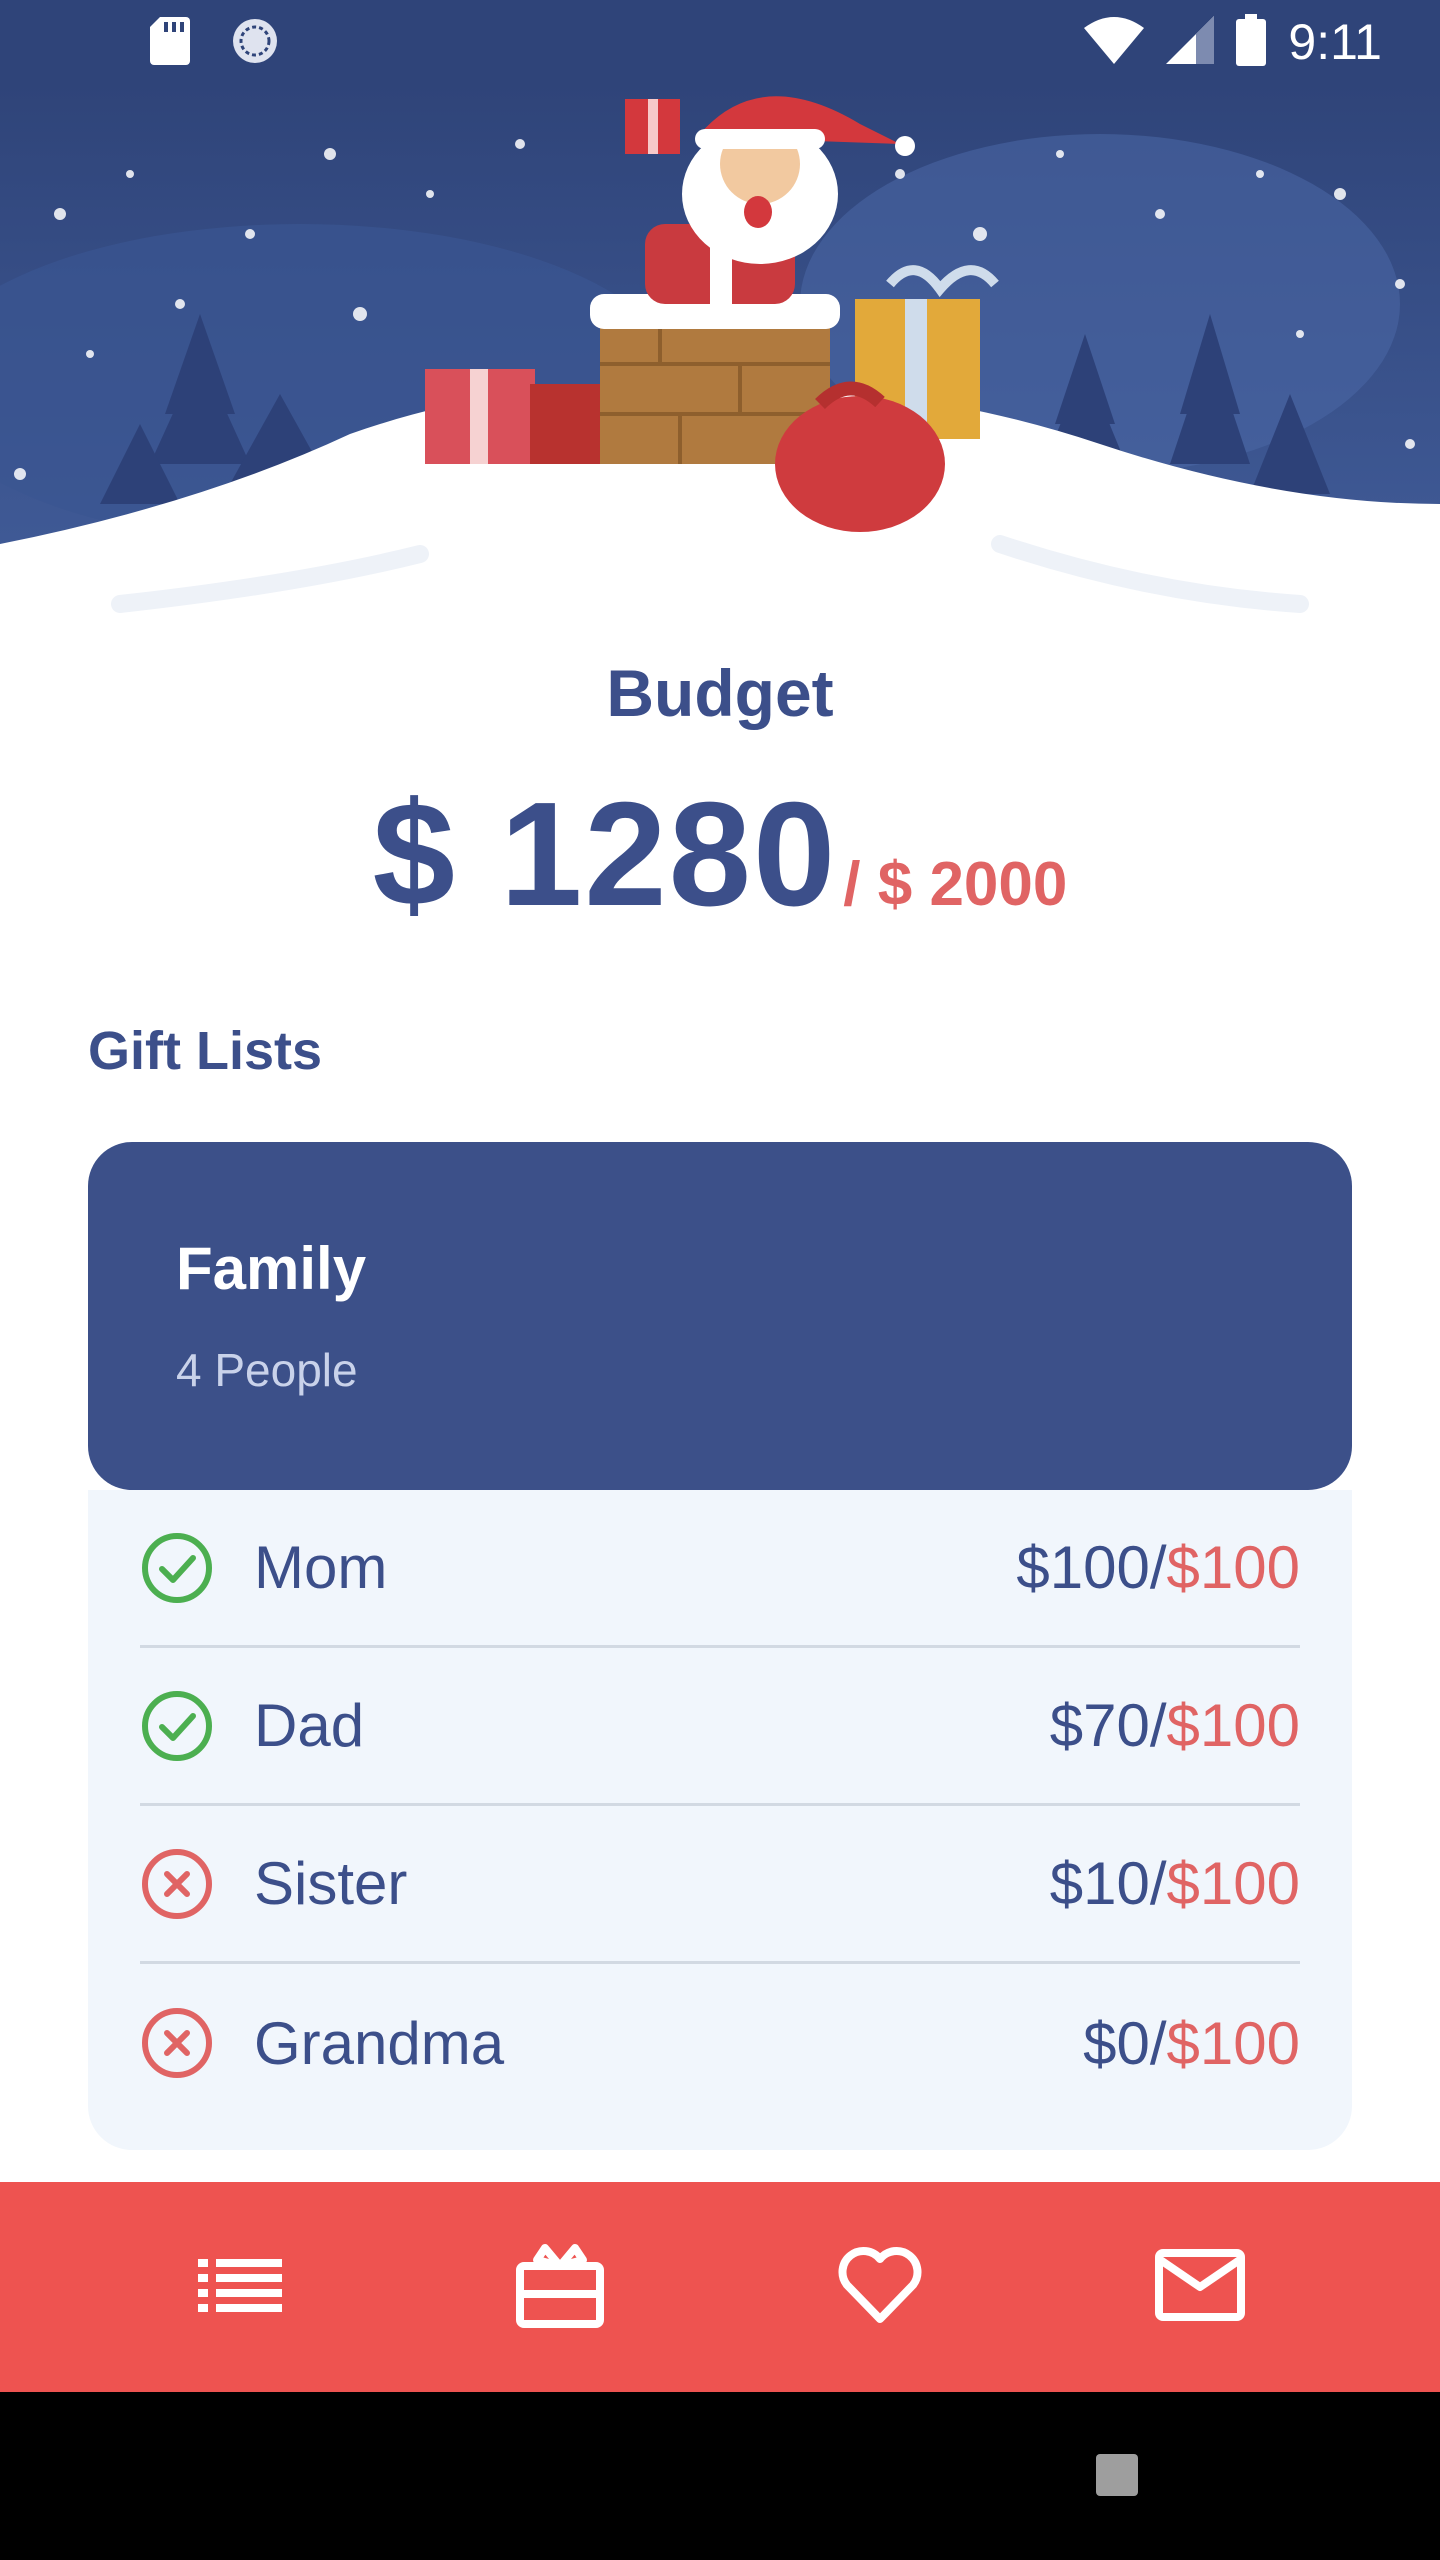 Image resolution: width=1440 pixels, height=2560 pixels. I want to click on budget-spent: $ 1280, so click(605, 854).